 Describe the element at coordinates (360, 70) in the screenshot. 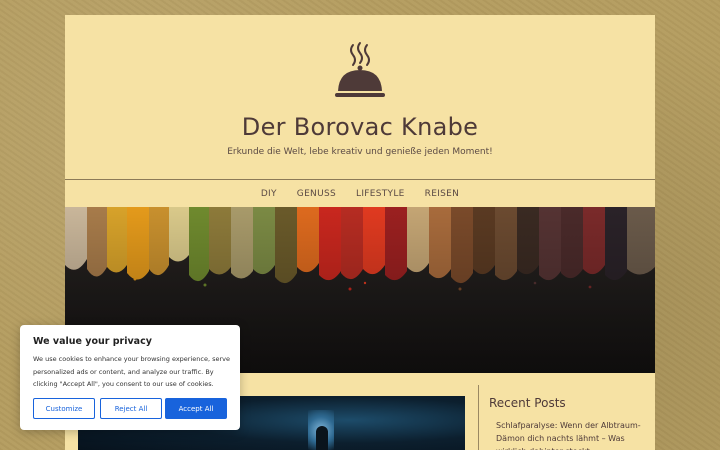

I see `cloche-icon` at that location.